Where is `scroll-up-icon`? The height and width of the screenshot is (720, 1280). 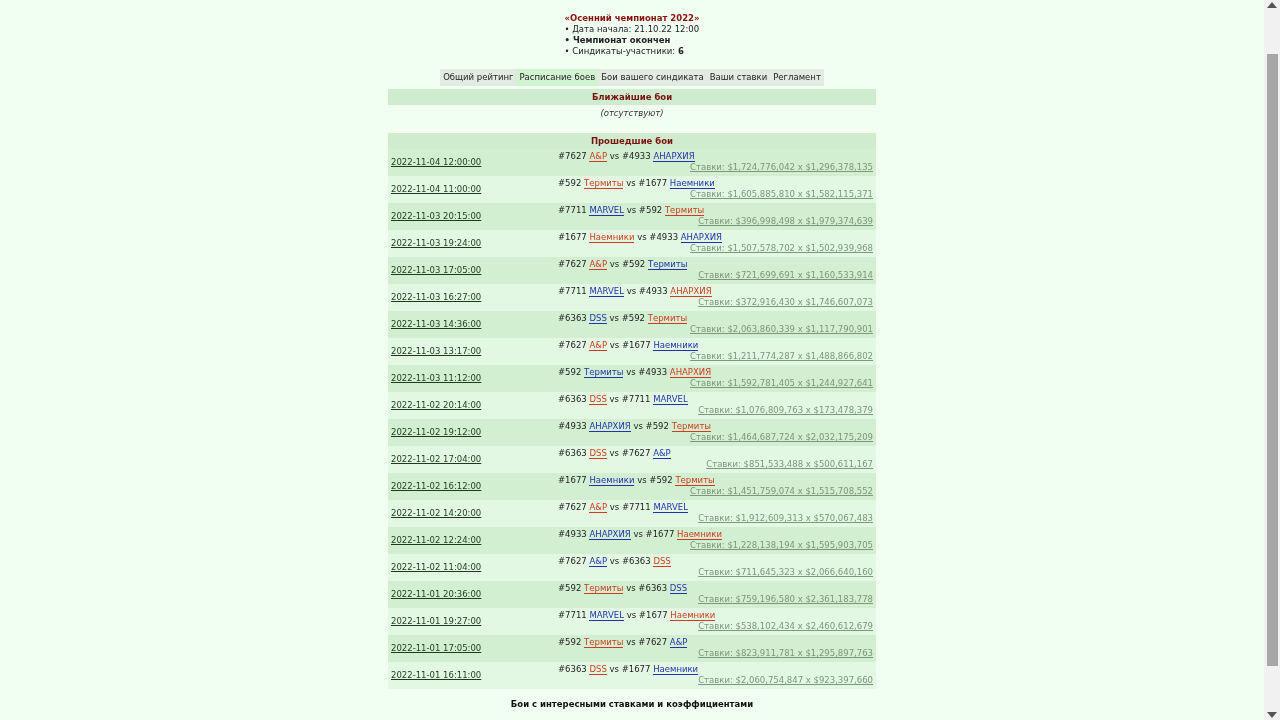
scroll-up-icon is located at coordinates (1272, 5).